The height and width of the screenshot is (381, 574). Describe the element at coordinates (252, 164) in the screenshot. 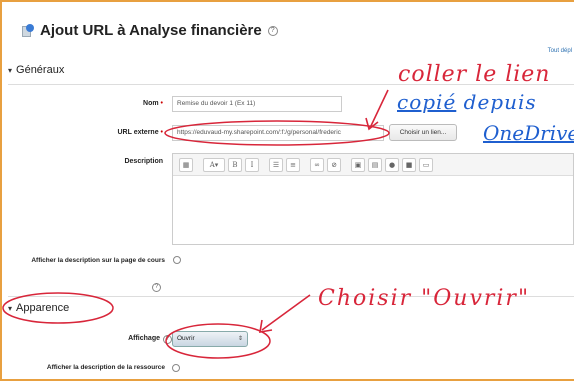

I see `italic-icon: I` at that location.